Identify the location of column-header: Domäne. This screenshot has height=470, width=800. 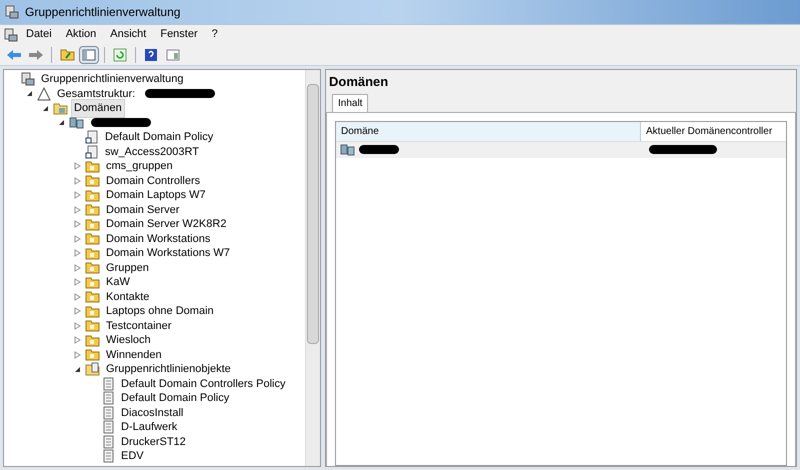
(488, 131).